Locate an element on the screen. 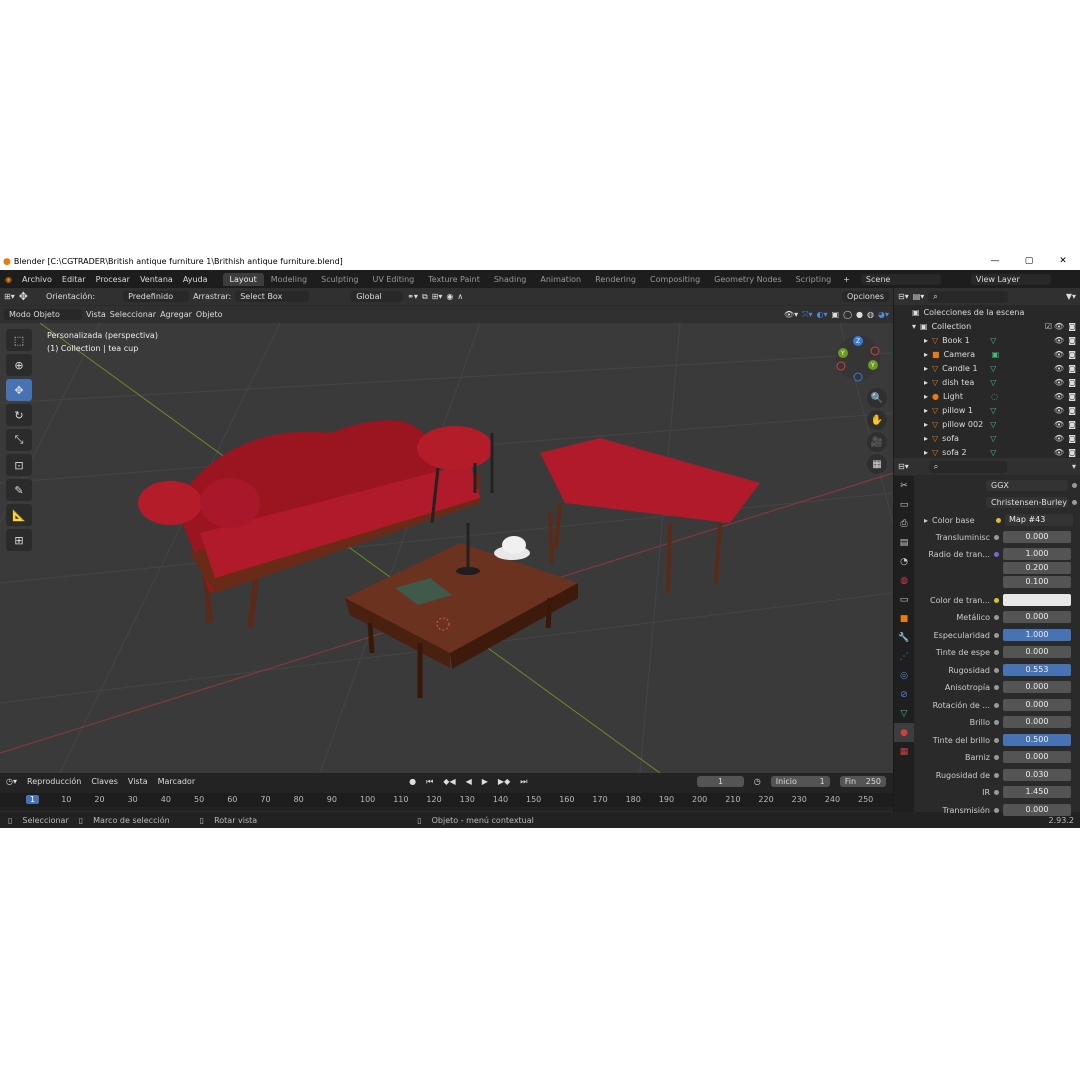  transform-tool-icon: ⊡ is located at coordinates (19, 465).